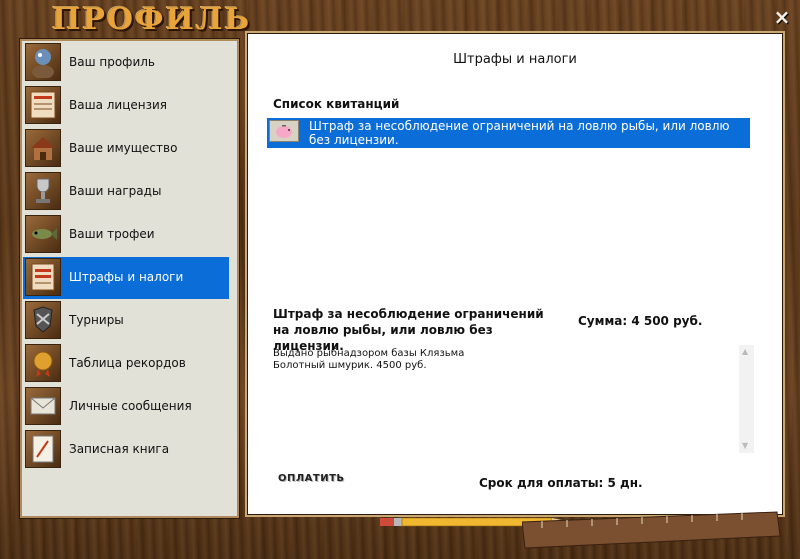 The height and width of the screenshot is (559, 800). I want to click on sidebar-item-label: Ваш профиль, so click(112, 62).